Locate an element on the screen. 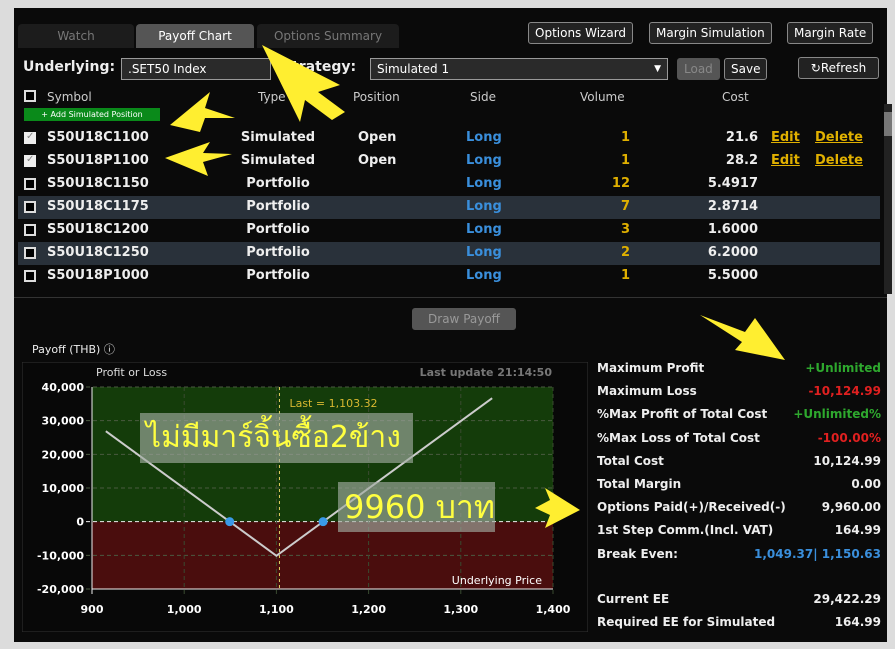 This screenshot has width=895, height=649. stat-value: +Unlimited% is located at coordinates (837, 414).